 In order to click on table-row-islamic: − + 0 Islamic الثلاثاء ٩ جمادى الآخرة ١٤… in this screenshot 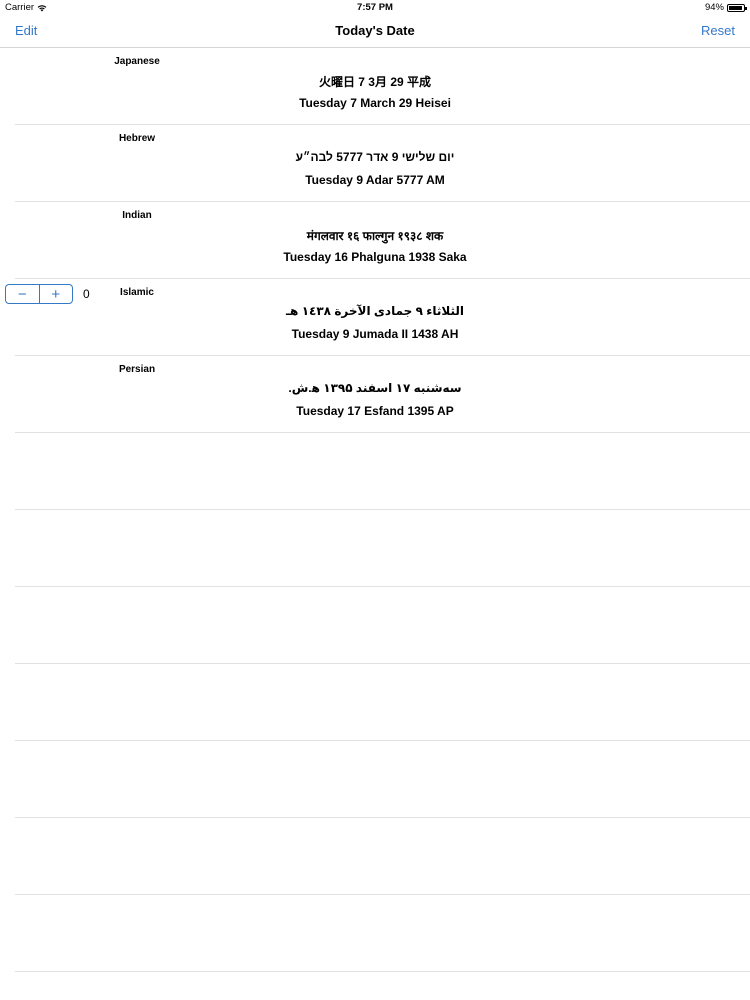, I will do `click(377, 317)`.